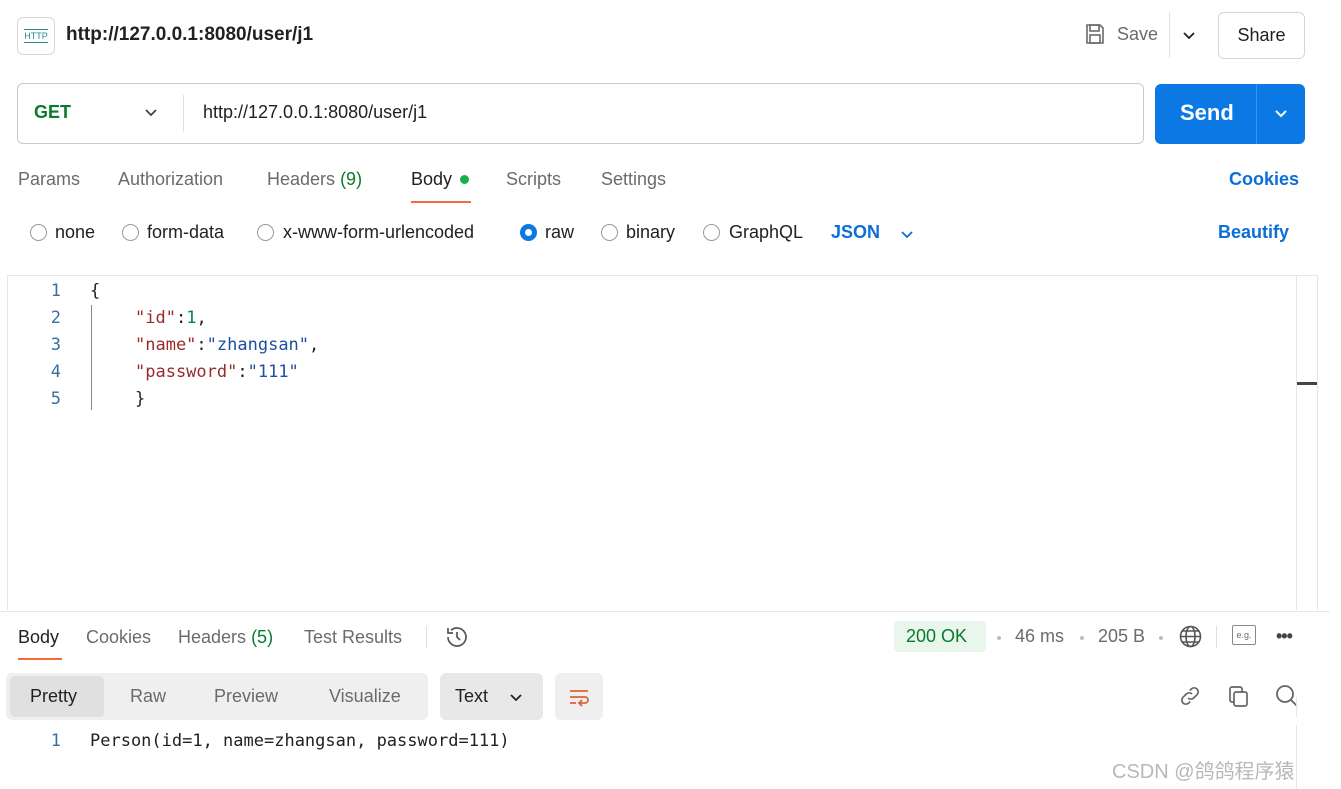  What do you see at coordinates (1095, 34) in the screenshot?
I see `save-icon` at bounding box center [1095, 34].